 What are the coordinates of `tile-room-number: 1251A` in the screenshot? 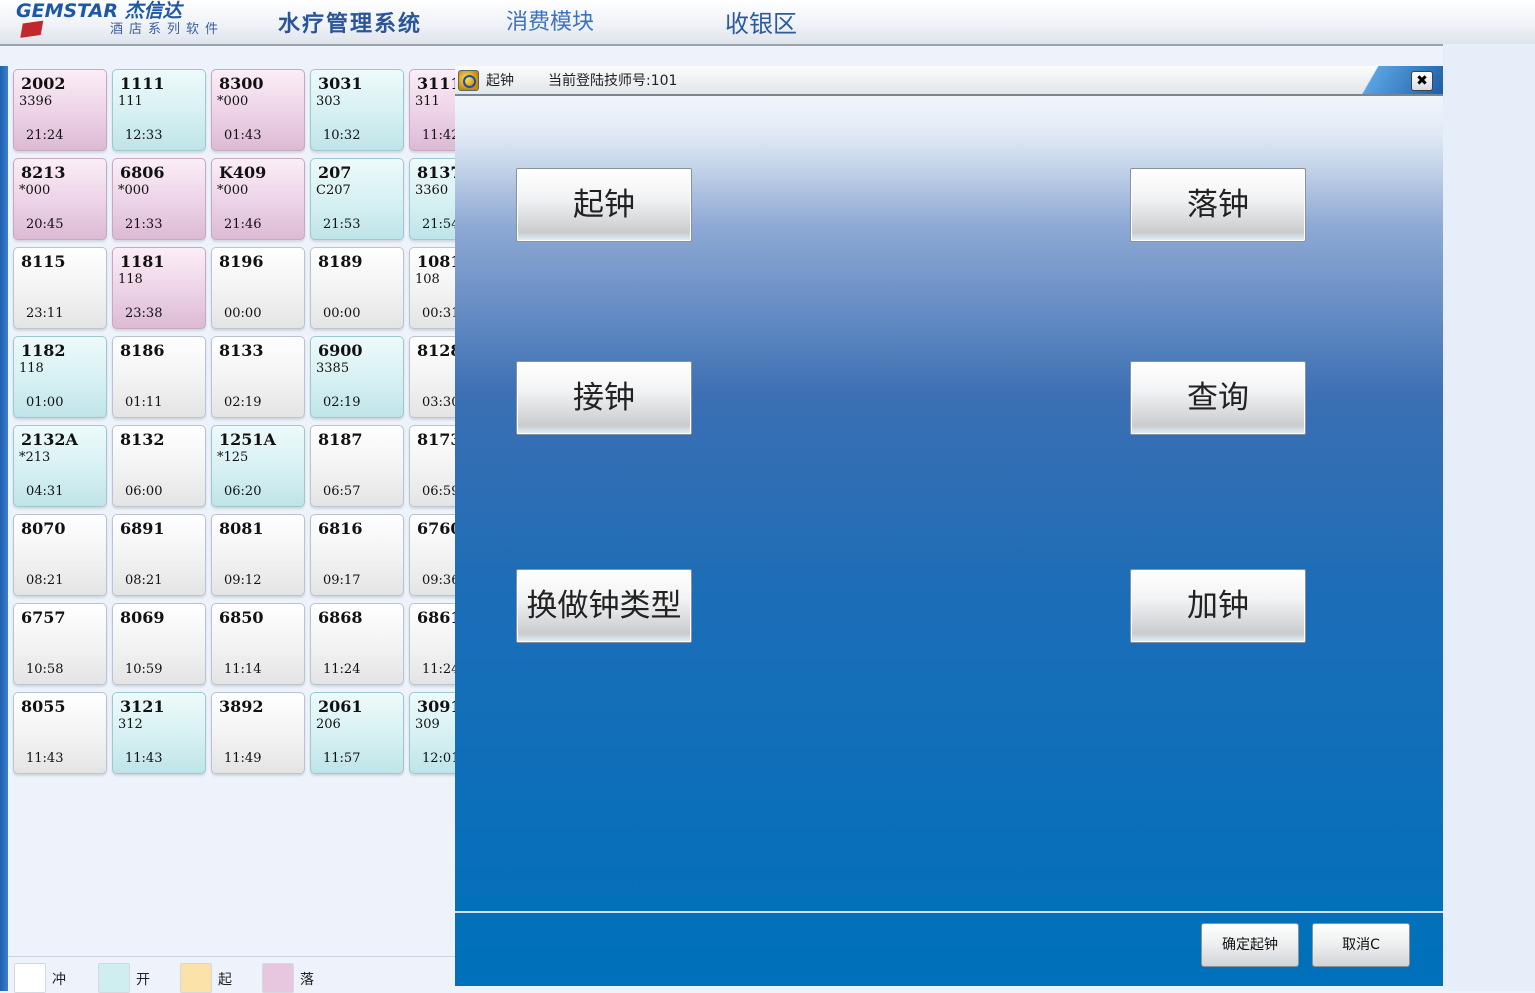 It's located at (247, 439).